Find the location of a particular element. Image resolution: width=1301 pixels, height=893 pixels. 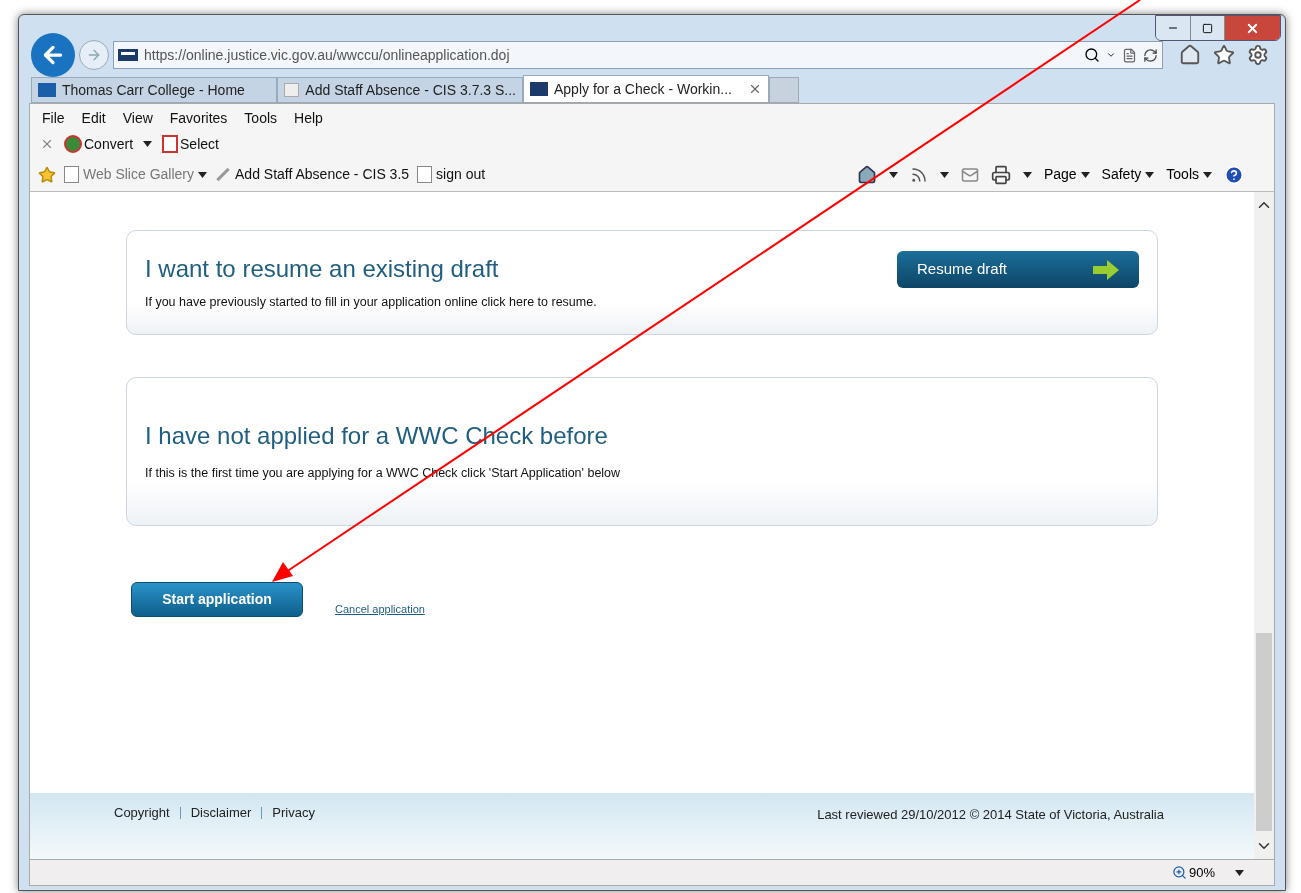

address-bar: https://online.justice.vic.gov.au/wwccu/onlineapplication.doj is located at coordinates (638, 55).